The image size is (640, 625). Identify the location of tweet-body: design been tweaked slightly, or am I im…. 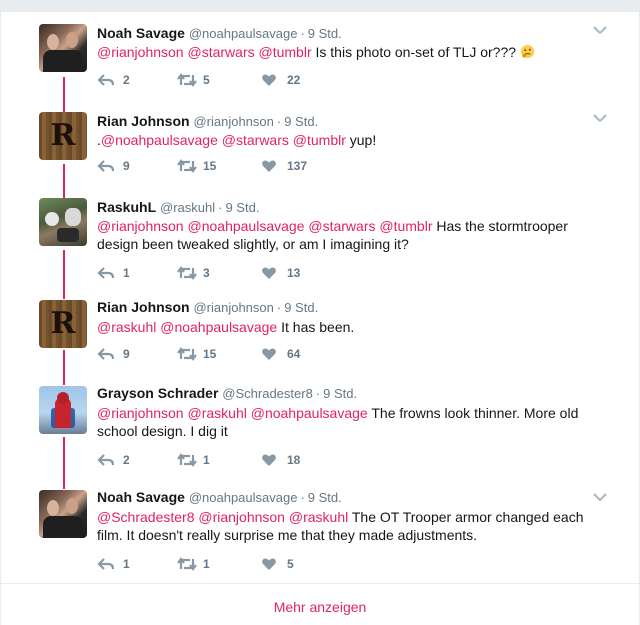
(253, 244).